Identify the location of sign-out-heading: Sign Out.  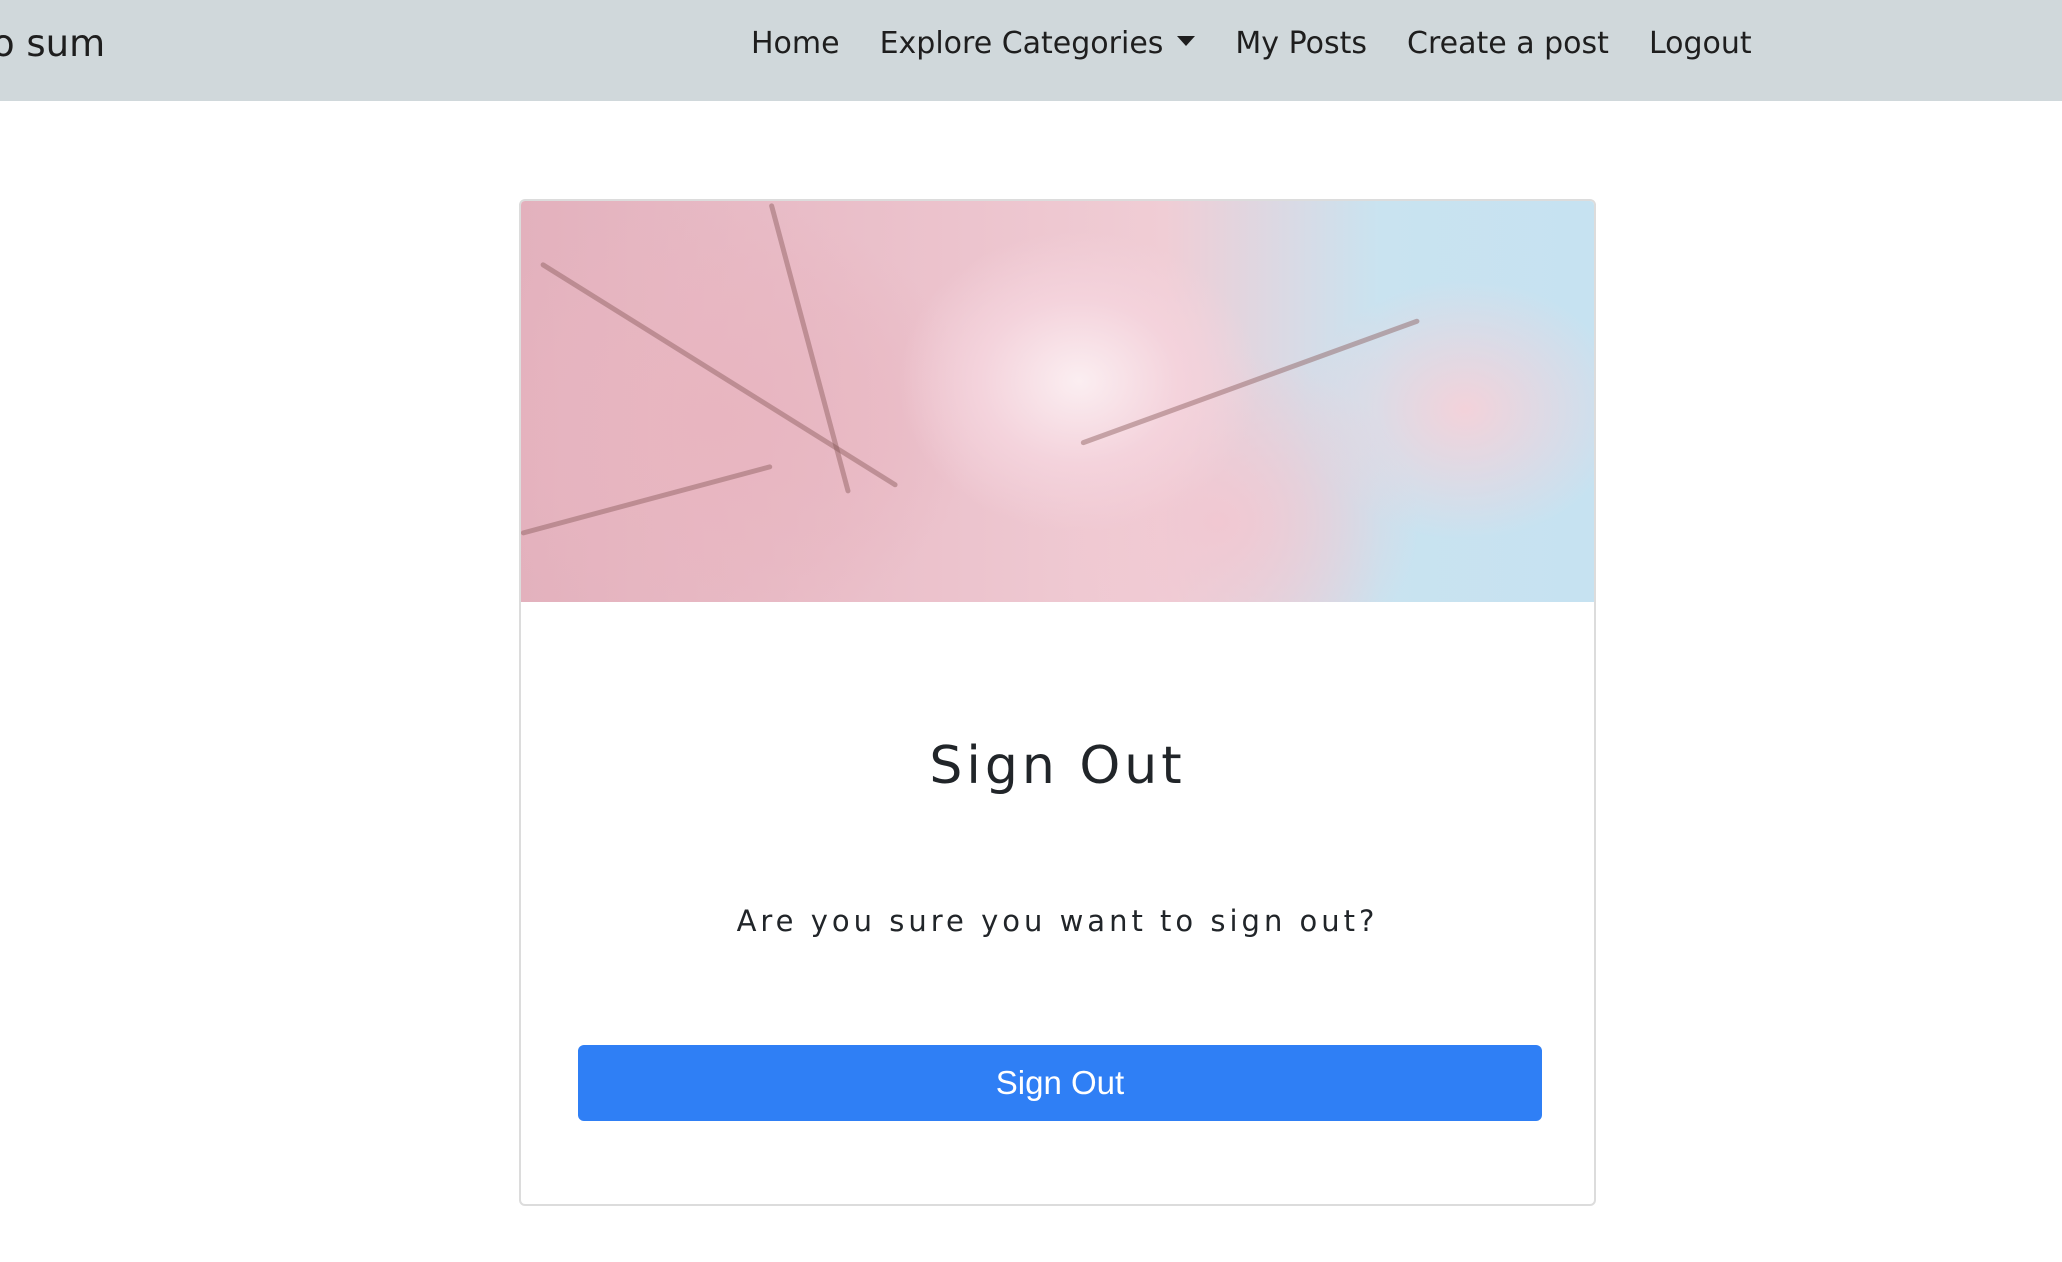
(1057, 766).